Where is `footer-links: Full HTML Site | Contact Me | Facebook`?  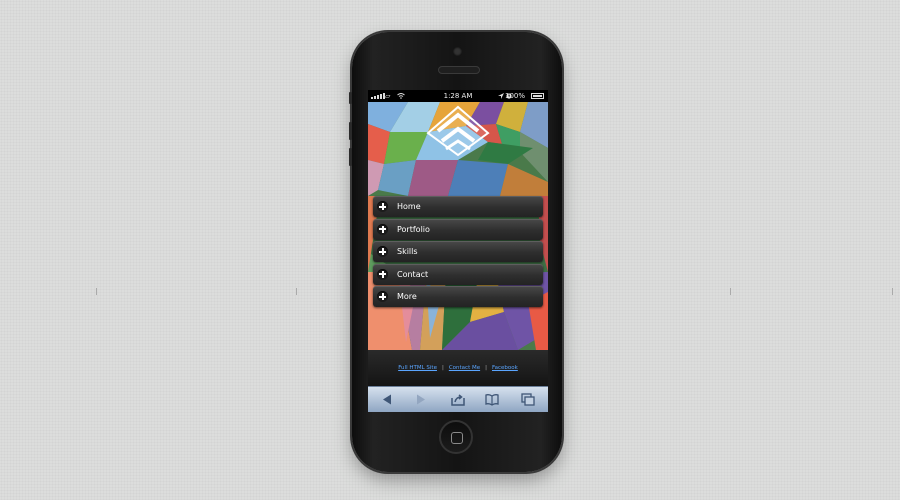 footer-links: Full HTML Site | Contact Me | Facebook is located at coordinates (458, 368).